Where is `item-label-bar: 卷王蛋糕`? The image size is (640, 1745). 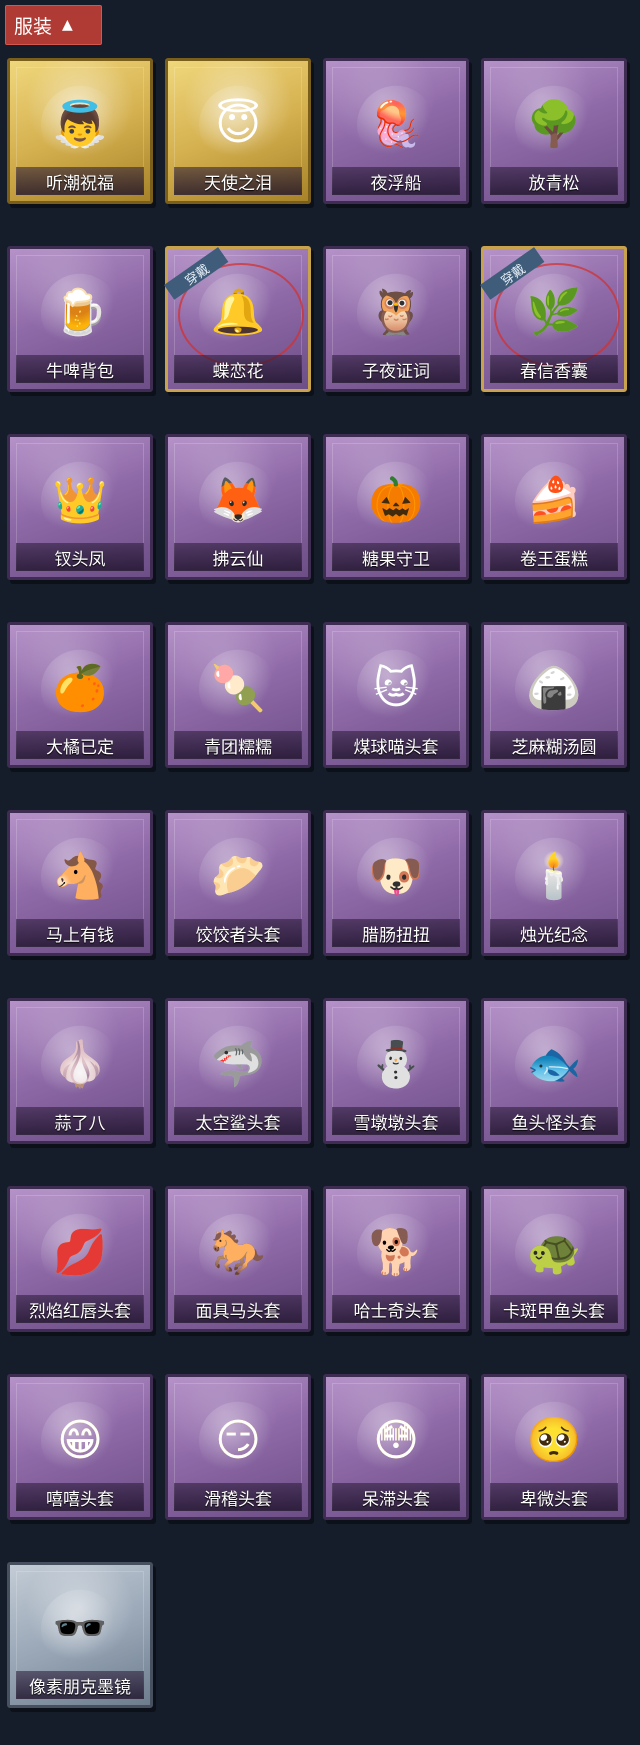
item-label-bar: 卷王蛋糕 is located at coordinates (554, 557).